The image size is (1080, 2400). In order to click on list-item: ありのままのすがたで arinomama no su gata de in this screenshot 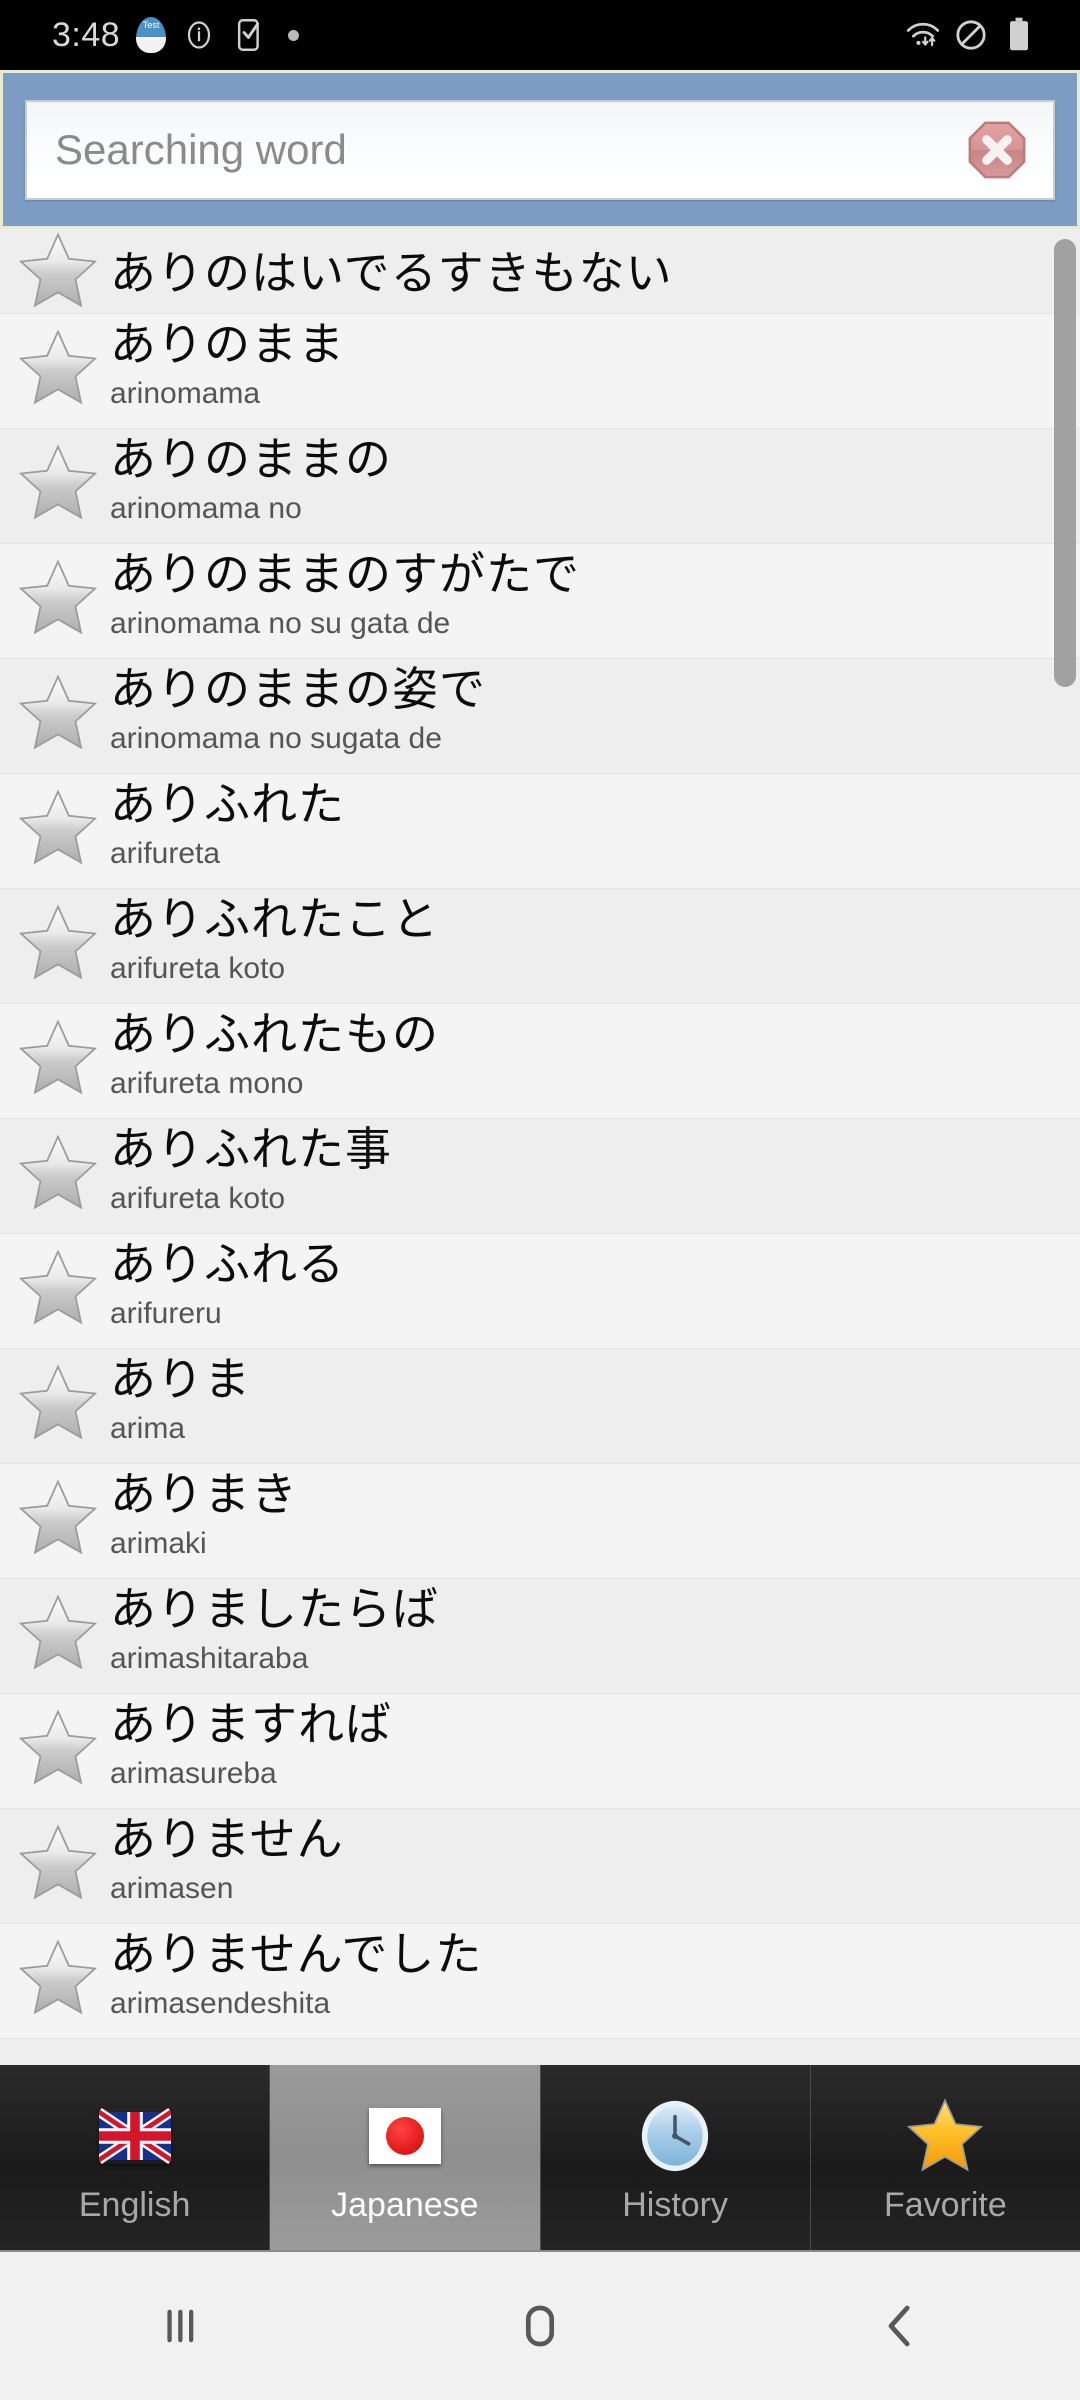, I will do `click(540, 601)`.